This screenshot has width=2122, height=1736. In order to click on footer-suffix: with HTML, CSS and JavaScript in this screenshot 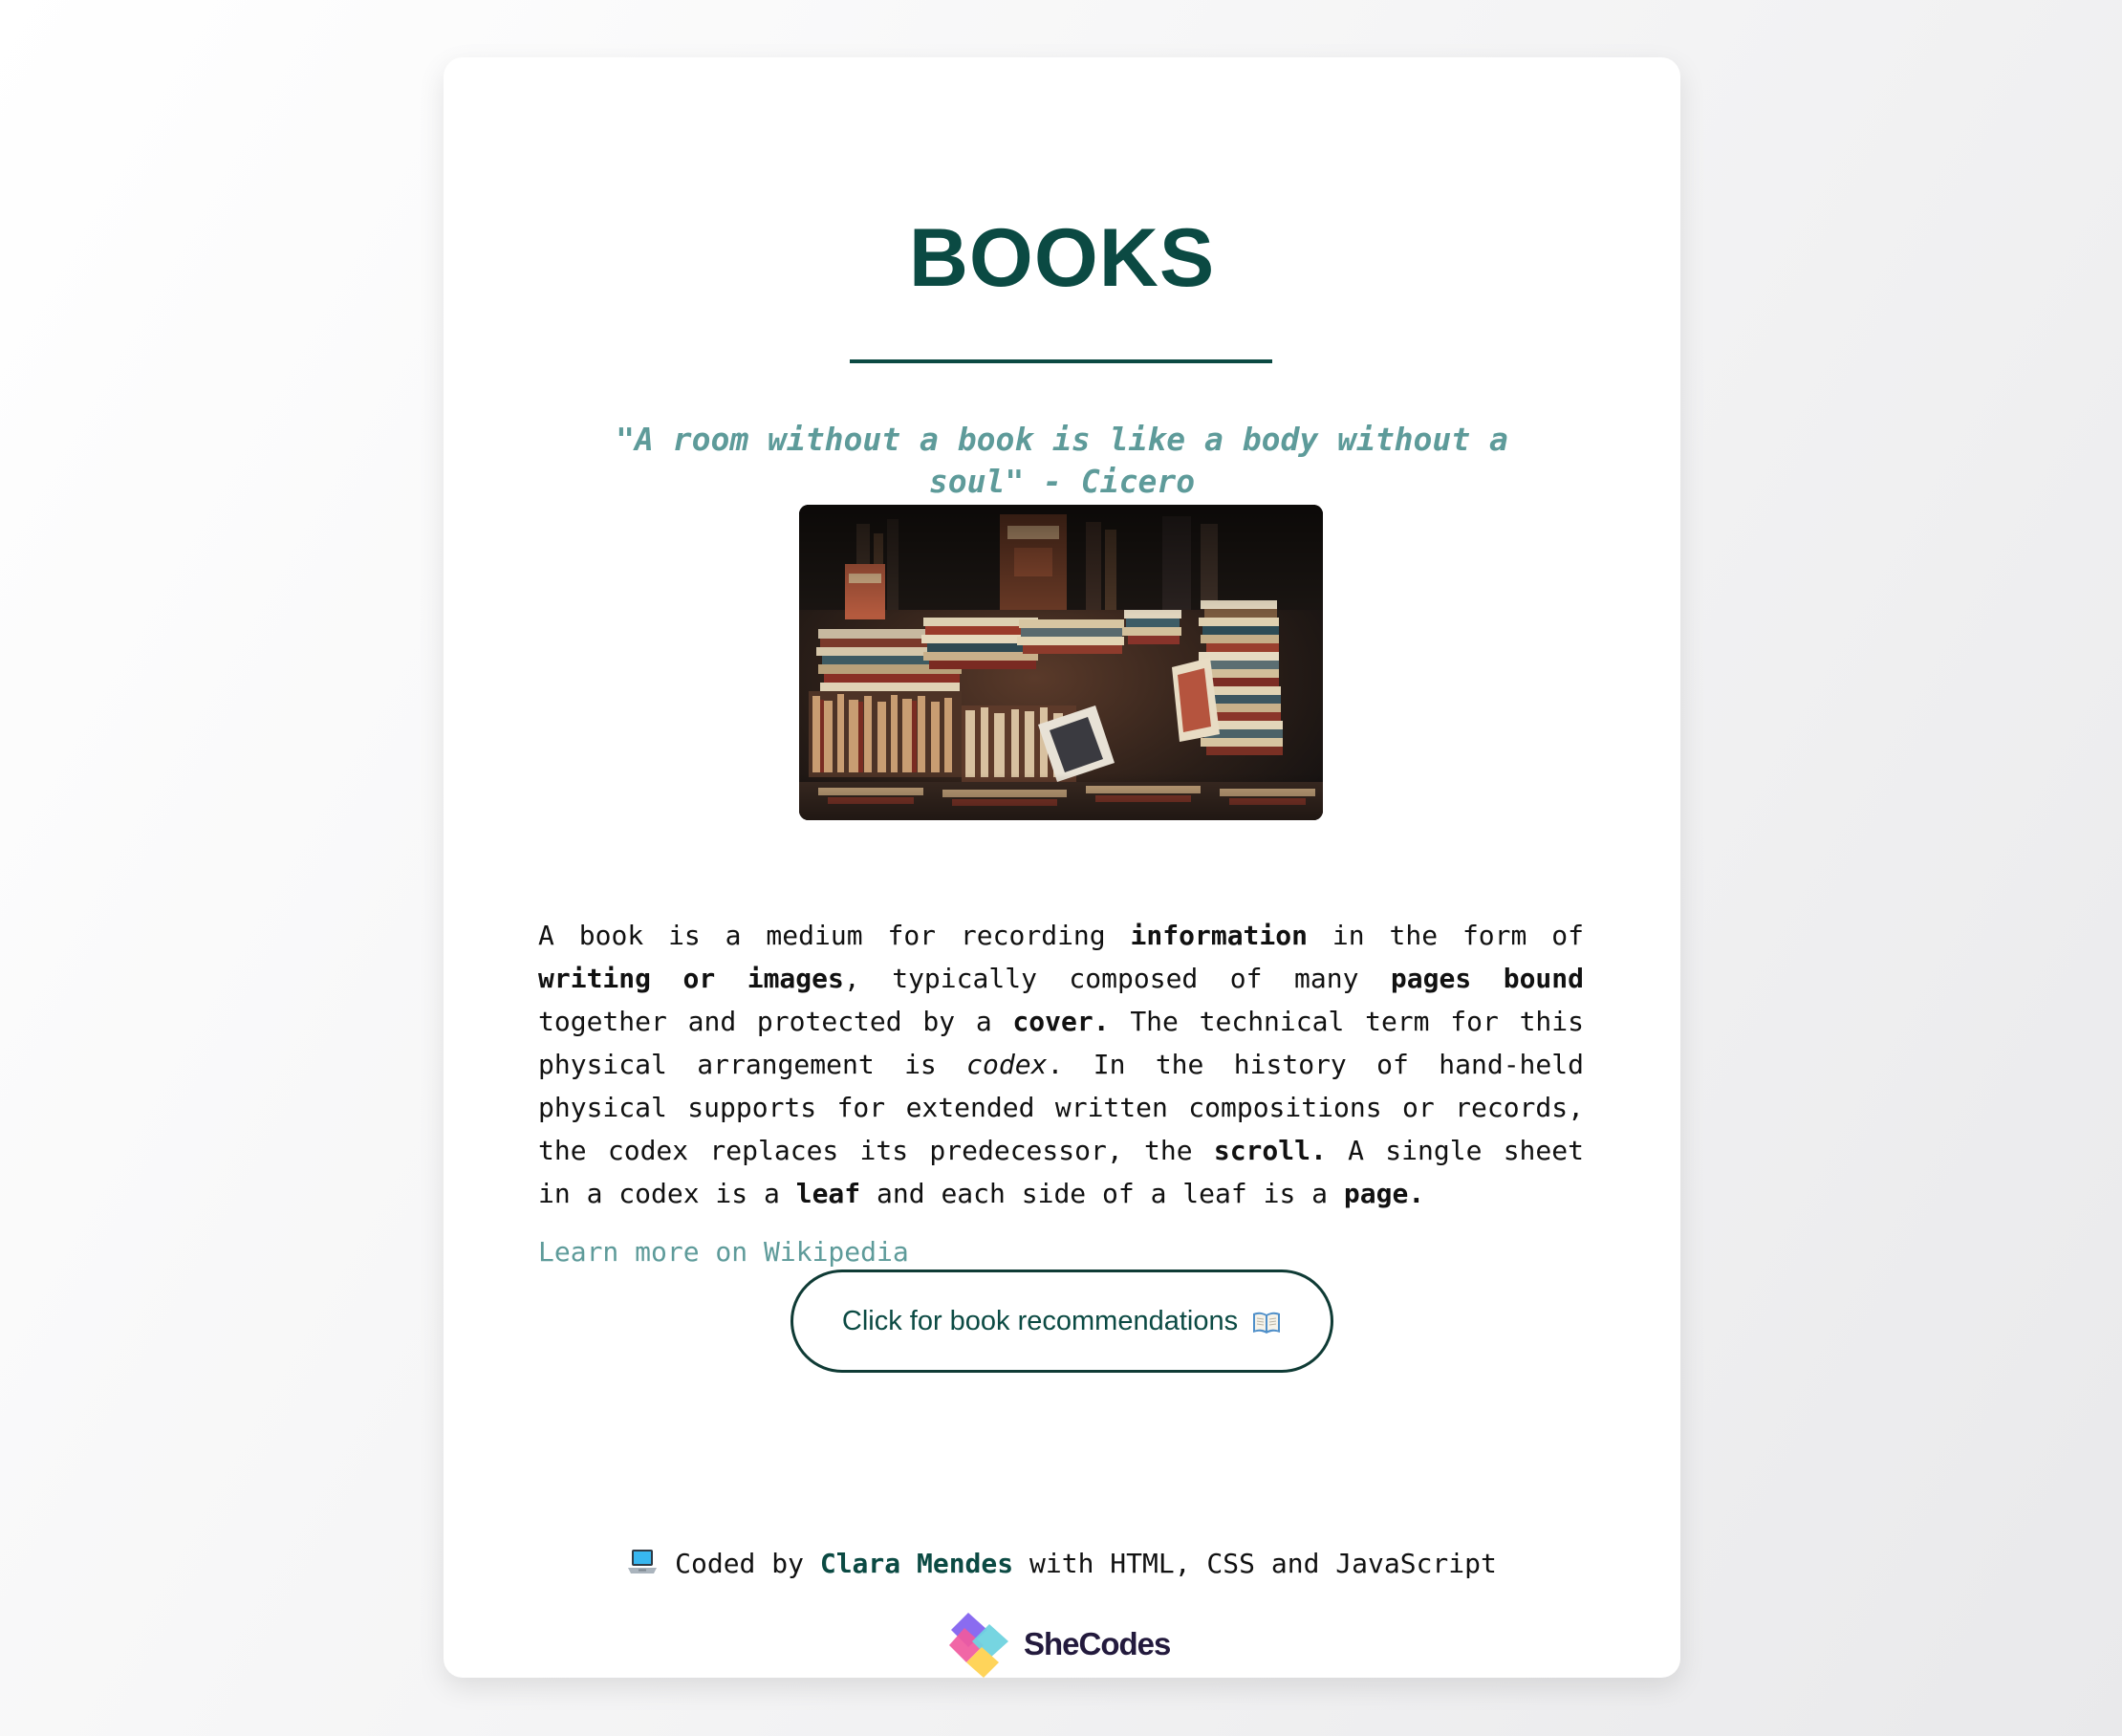, I will do `click(1263, 1563)`.